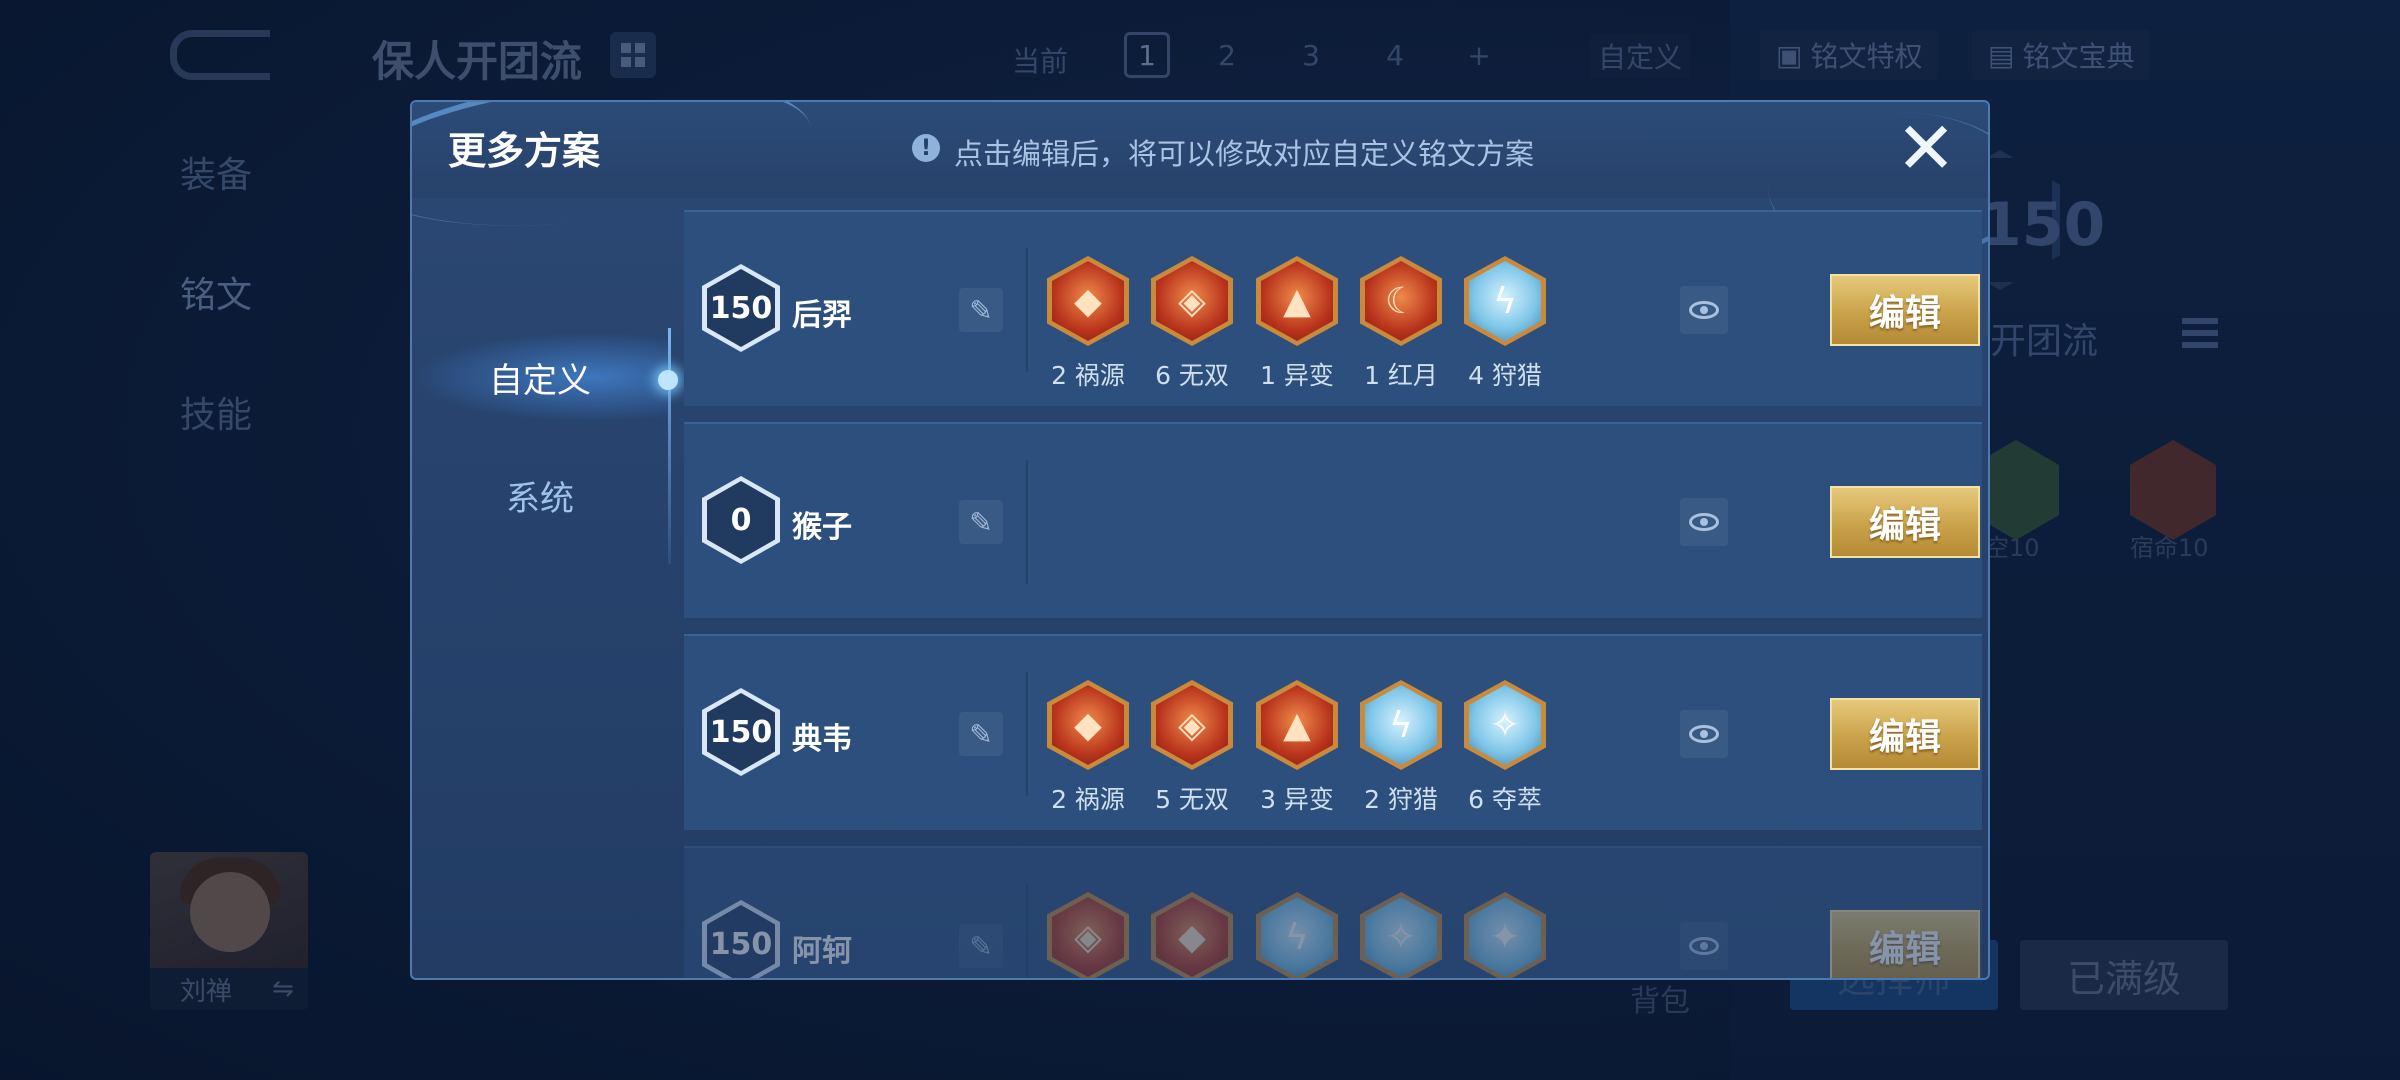 The image size is (2400, 1080). What do you see at coordinates (1401, 375) in the screenshot?
I see `rune-count-label: 1 红月` at bounding box center [1401, 375].